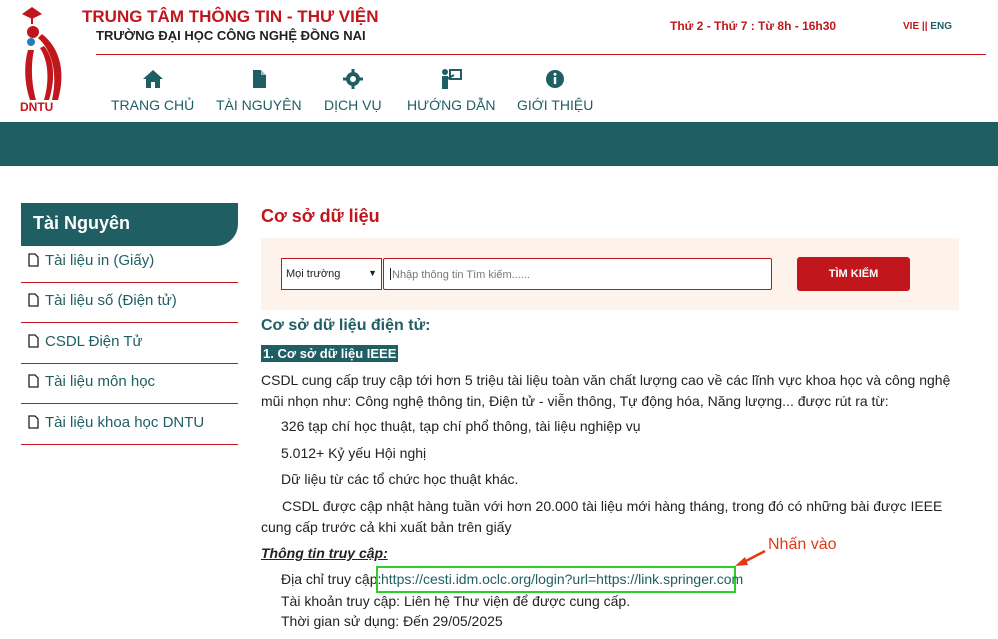 The width and height of the screenshot is (998, 639). What do you see at coordinates (346, 325) in the screenshot?
I see `section-title: Cơ sở dữ liệu điện tử:` at bounding box center [346, 325].